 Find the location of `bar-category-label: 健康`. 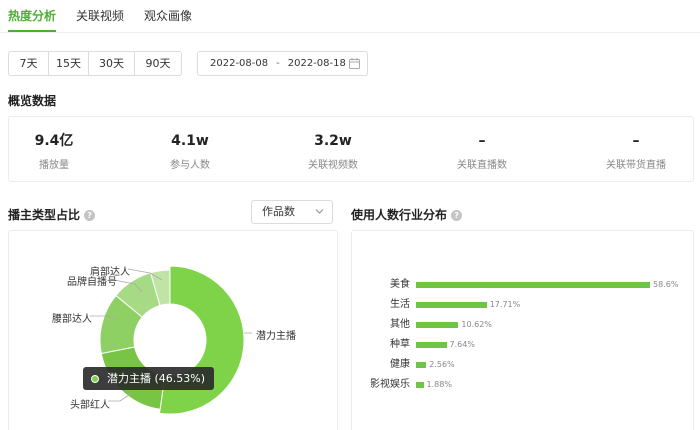

bar-category-label: 健康 is located at coordinates (400, 364).